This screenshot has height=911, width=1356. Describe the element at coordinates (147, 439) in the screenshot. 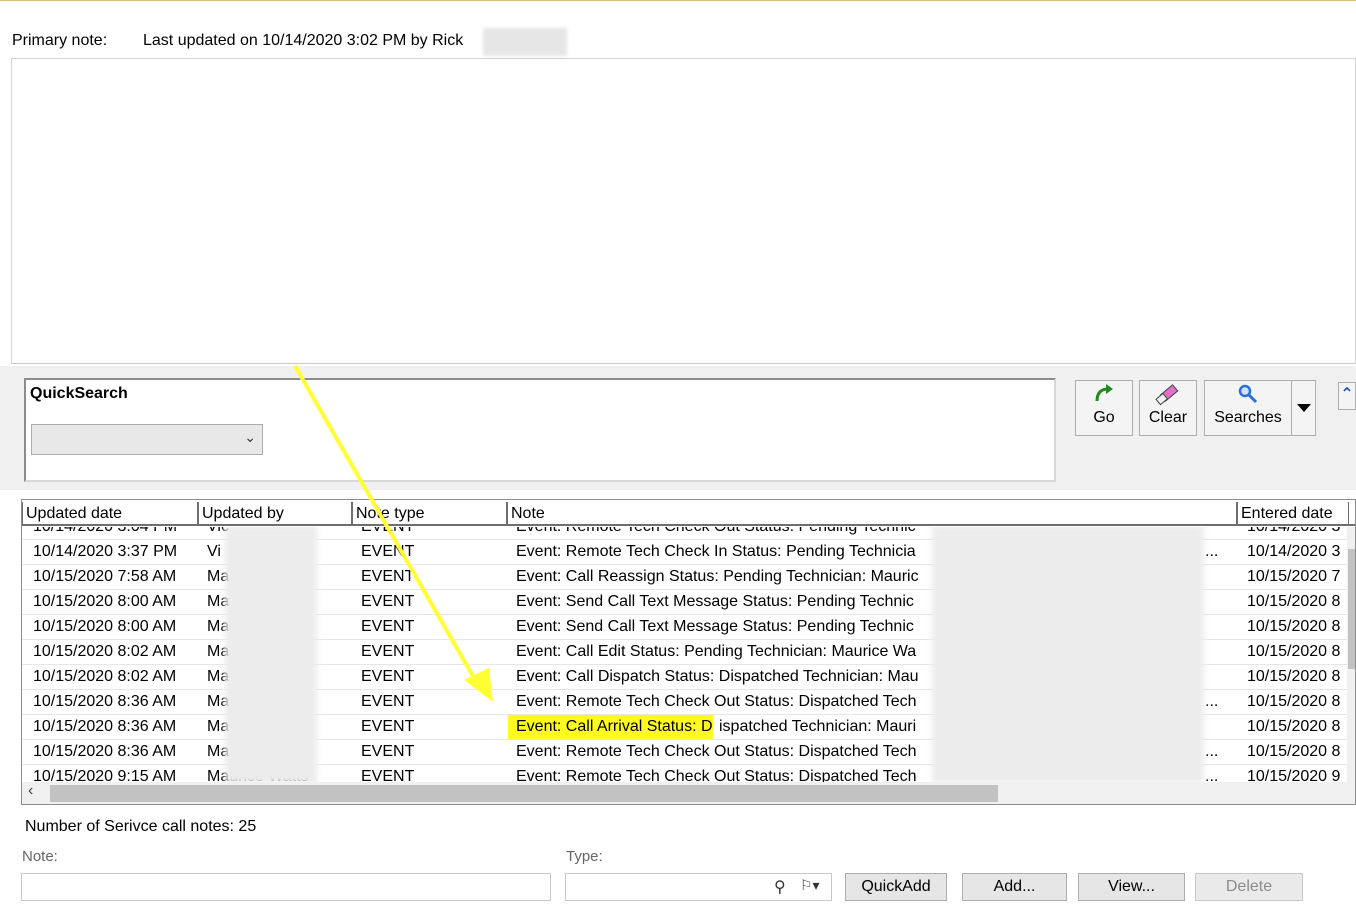

I see `quicksearch-select: ⌄` at that location.